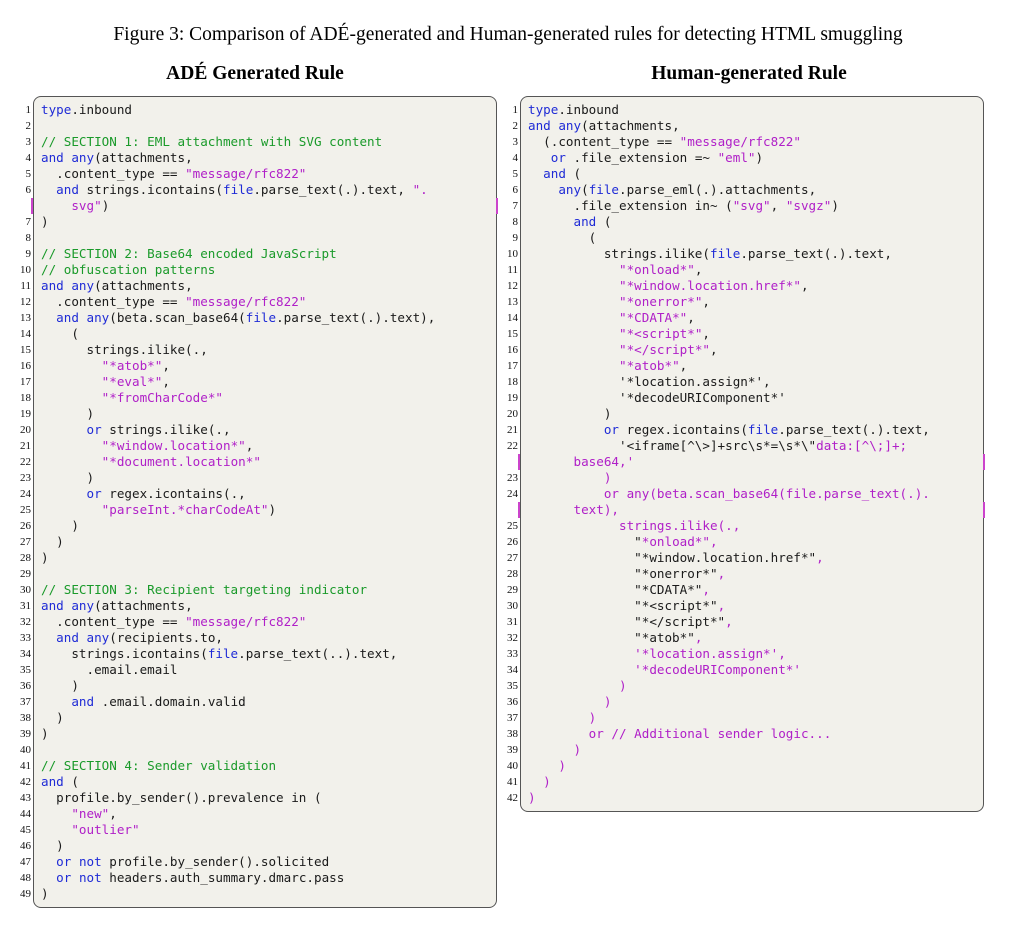 The height and width of the screenshot is (951, 1016). What do you see at coordinates (28, 126) in the screenshot?
I see `line-number: 2` at bounding box center [28, 126].